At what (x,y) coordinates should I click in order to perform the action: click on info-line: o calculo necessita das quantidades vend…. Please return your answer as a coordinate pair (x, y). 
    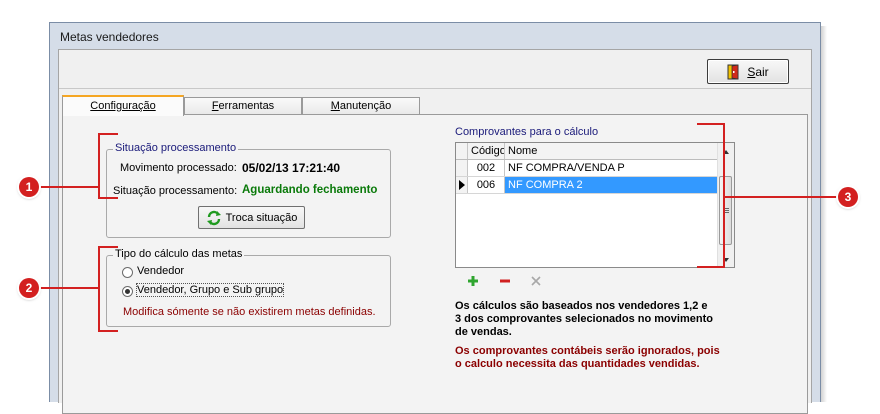
    Looking at the image, I should click on (577, 364).